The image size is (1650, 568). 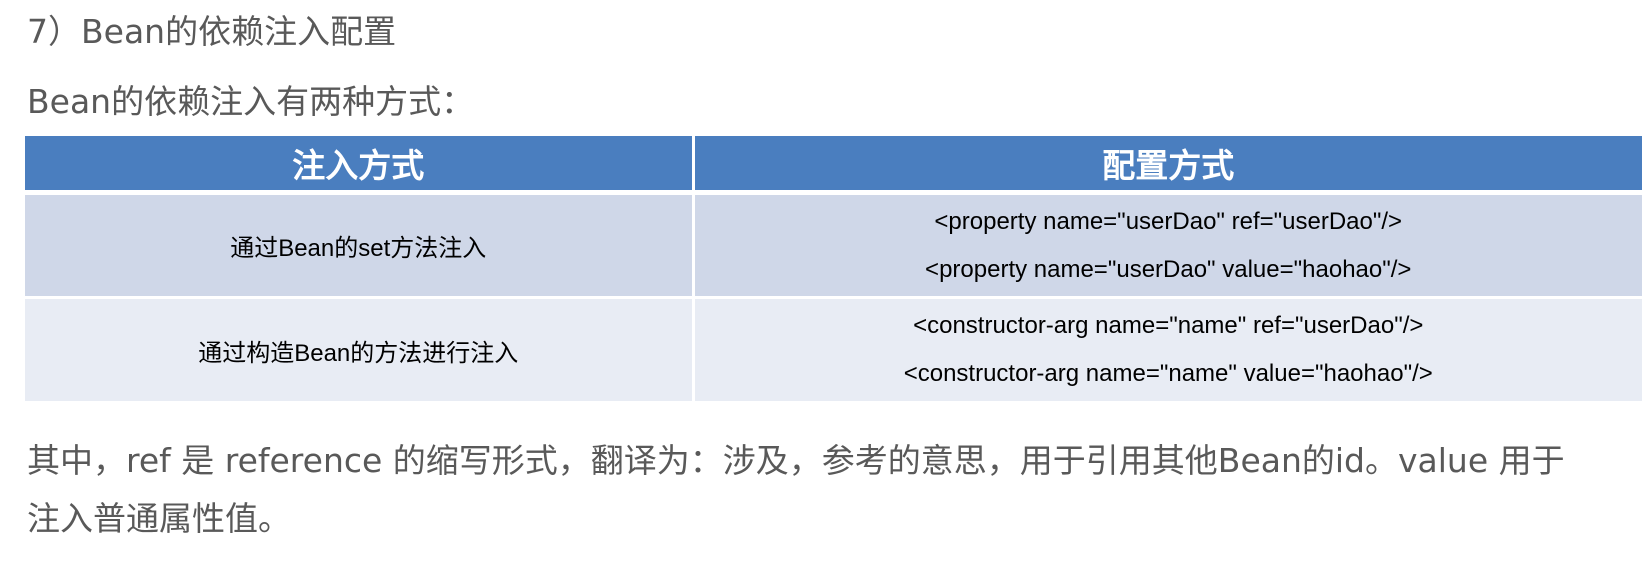 What do you see at coordinates (360, 350) in the screenshot?
I see `row-method-constructor: 通过构造Bean的方法进行注入` at bounding box center [360, 350].